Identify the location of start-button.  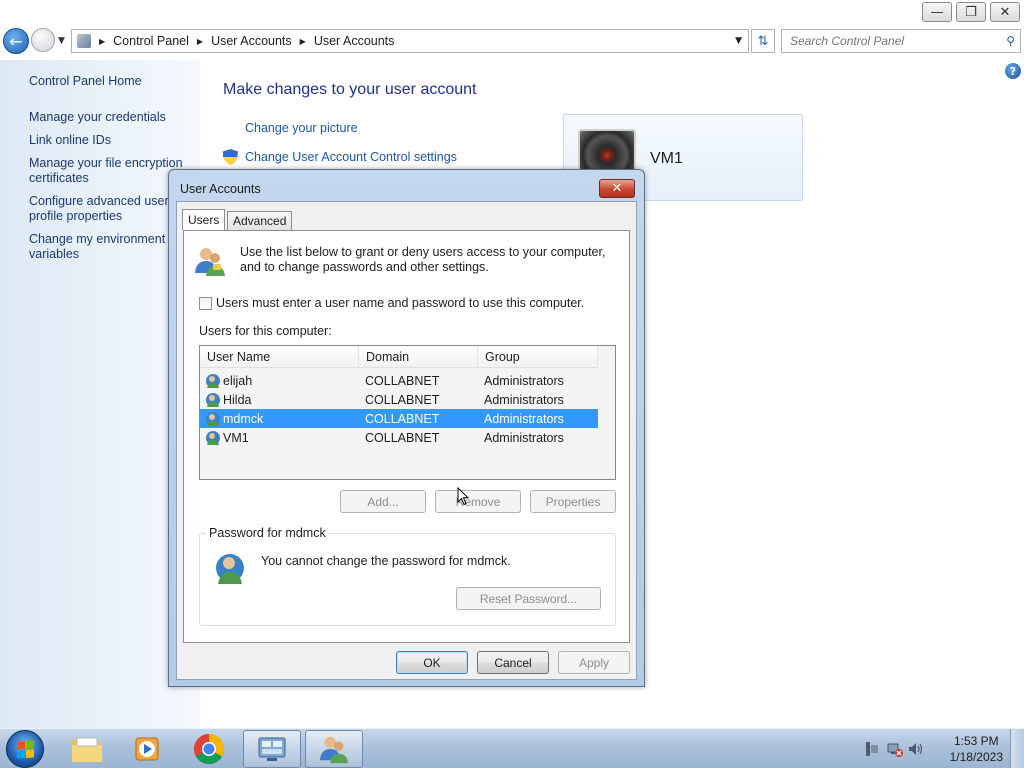
(25, 749).